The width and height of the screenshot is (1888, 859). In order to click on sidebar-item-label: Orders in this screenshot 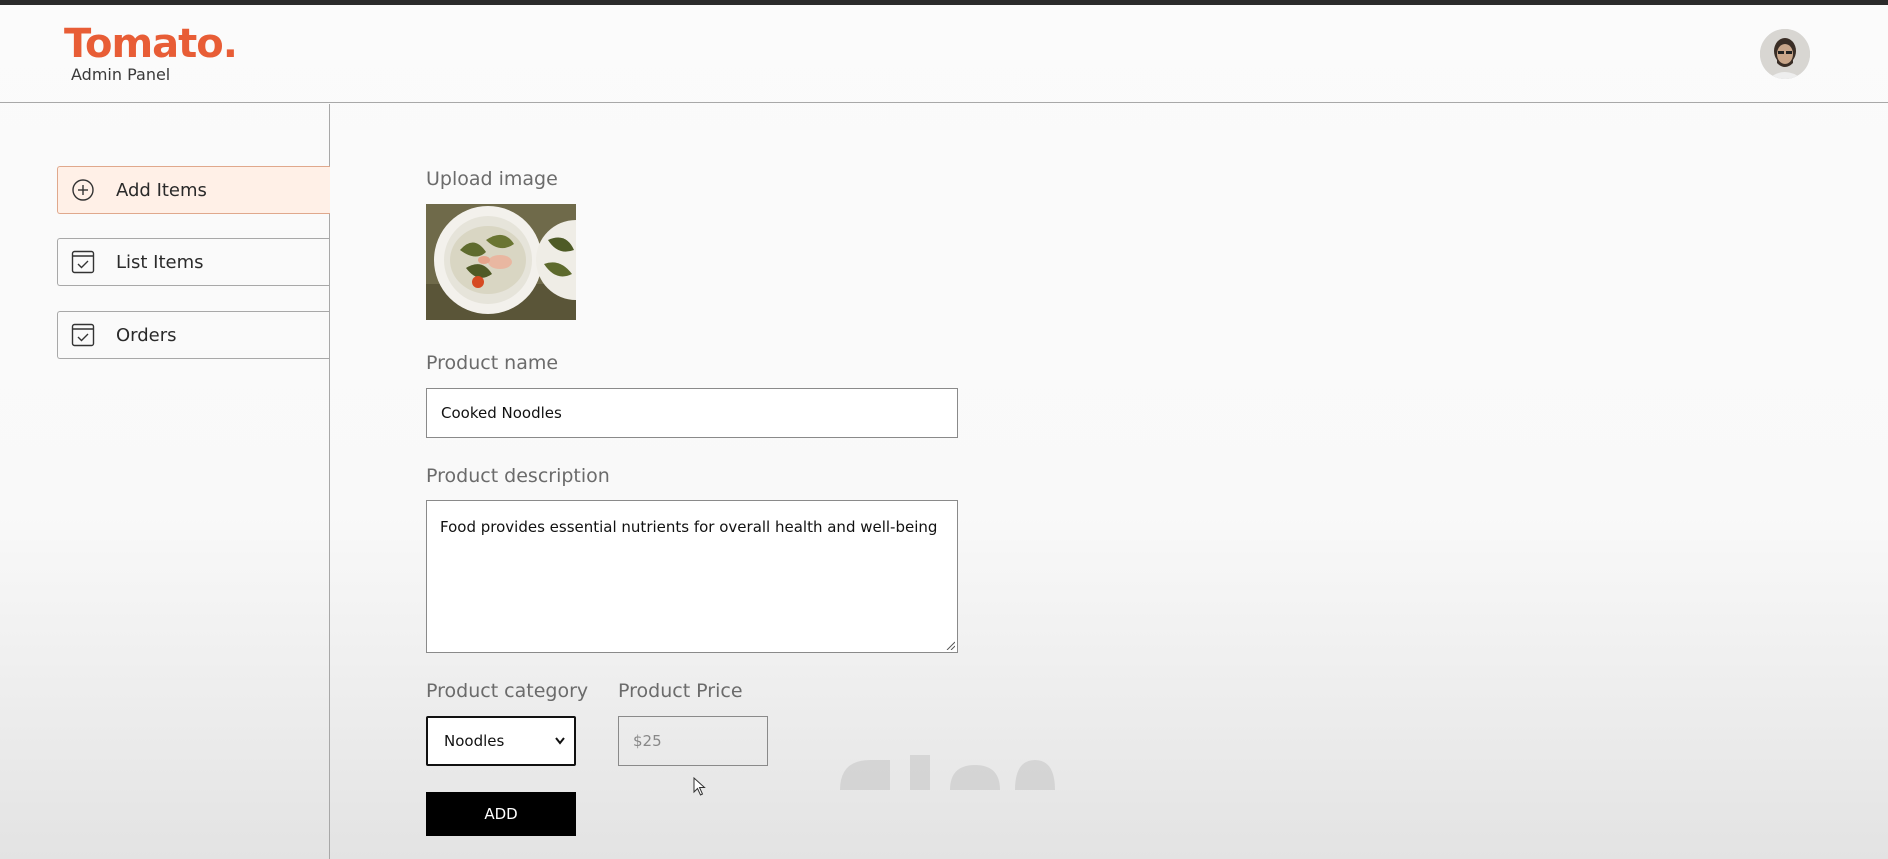, I will do `click(146, 335)`.